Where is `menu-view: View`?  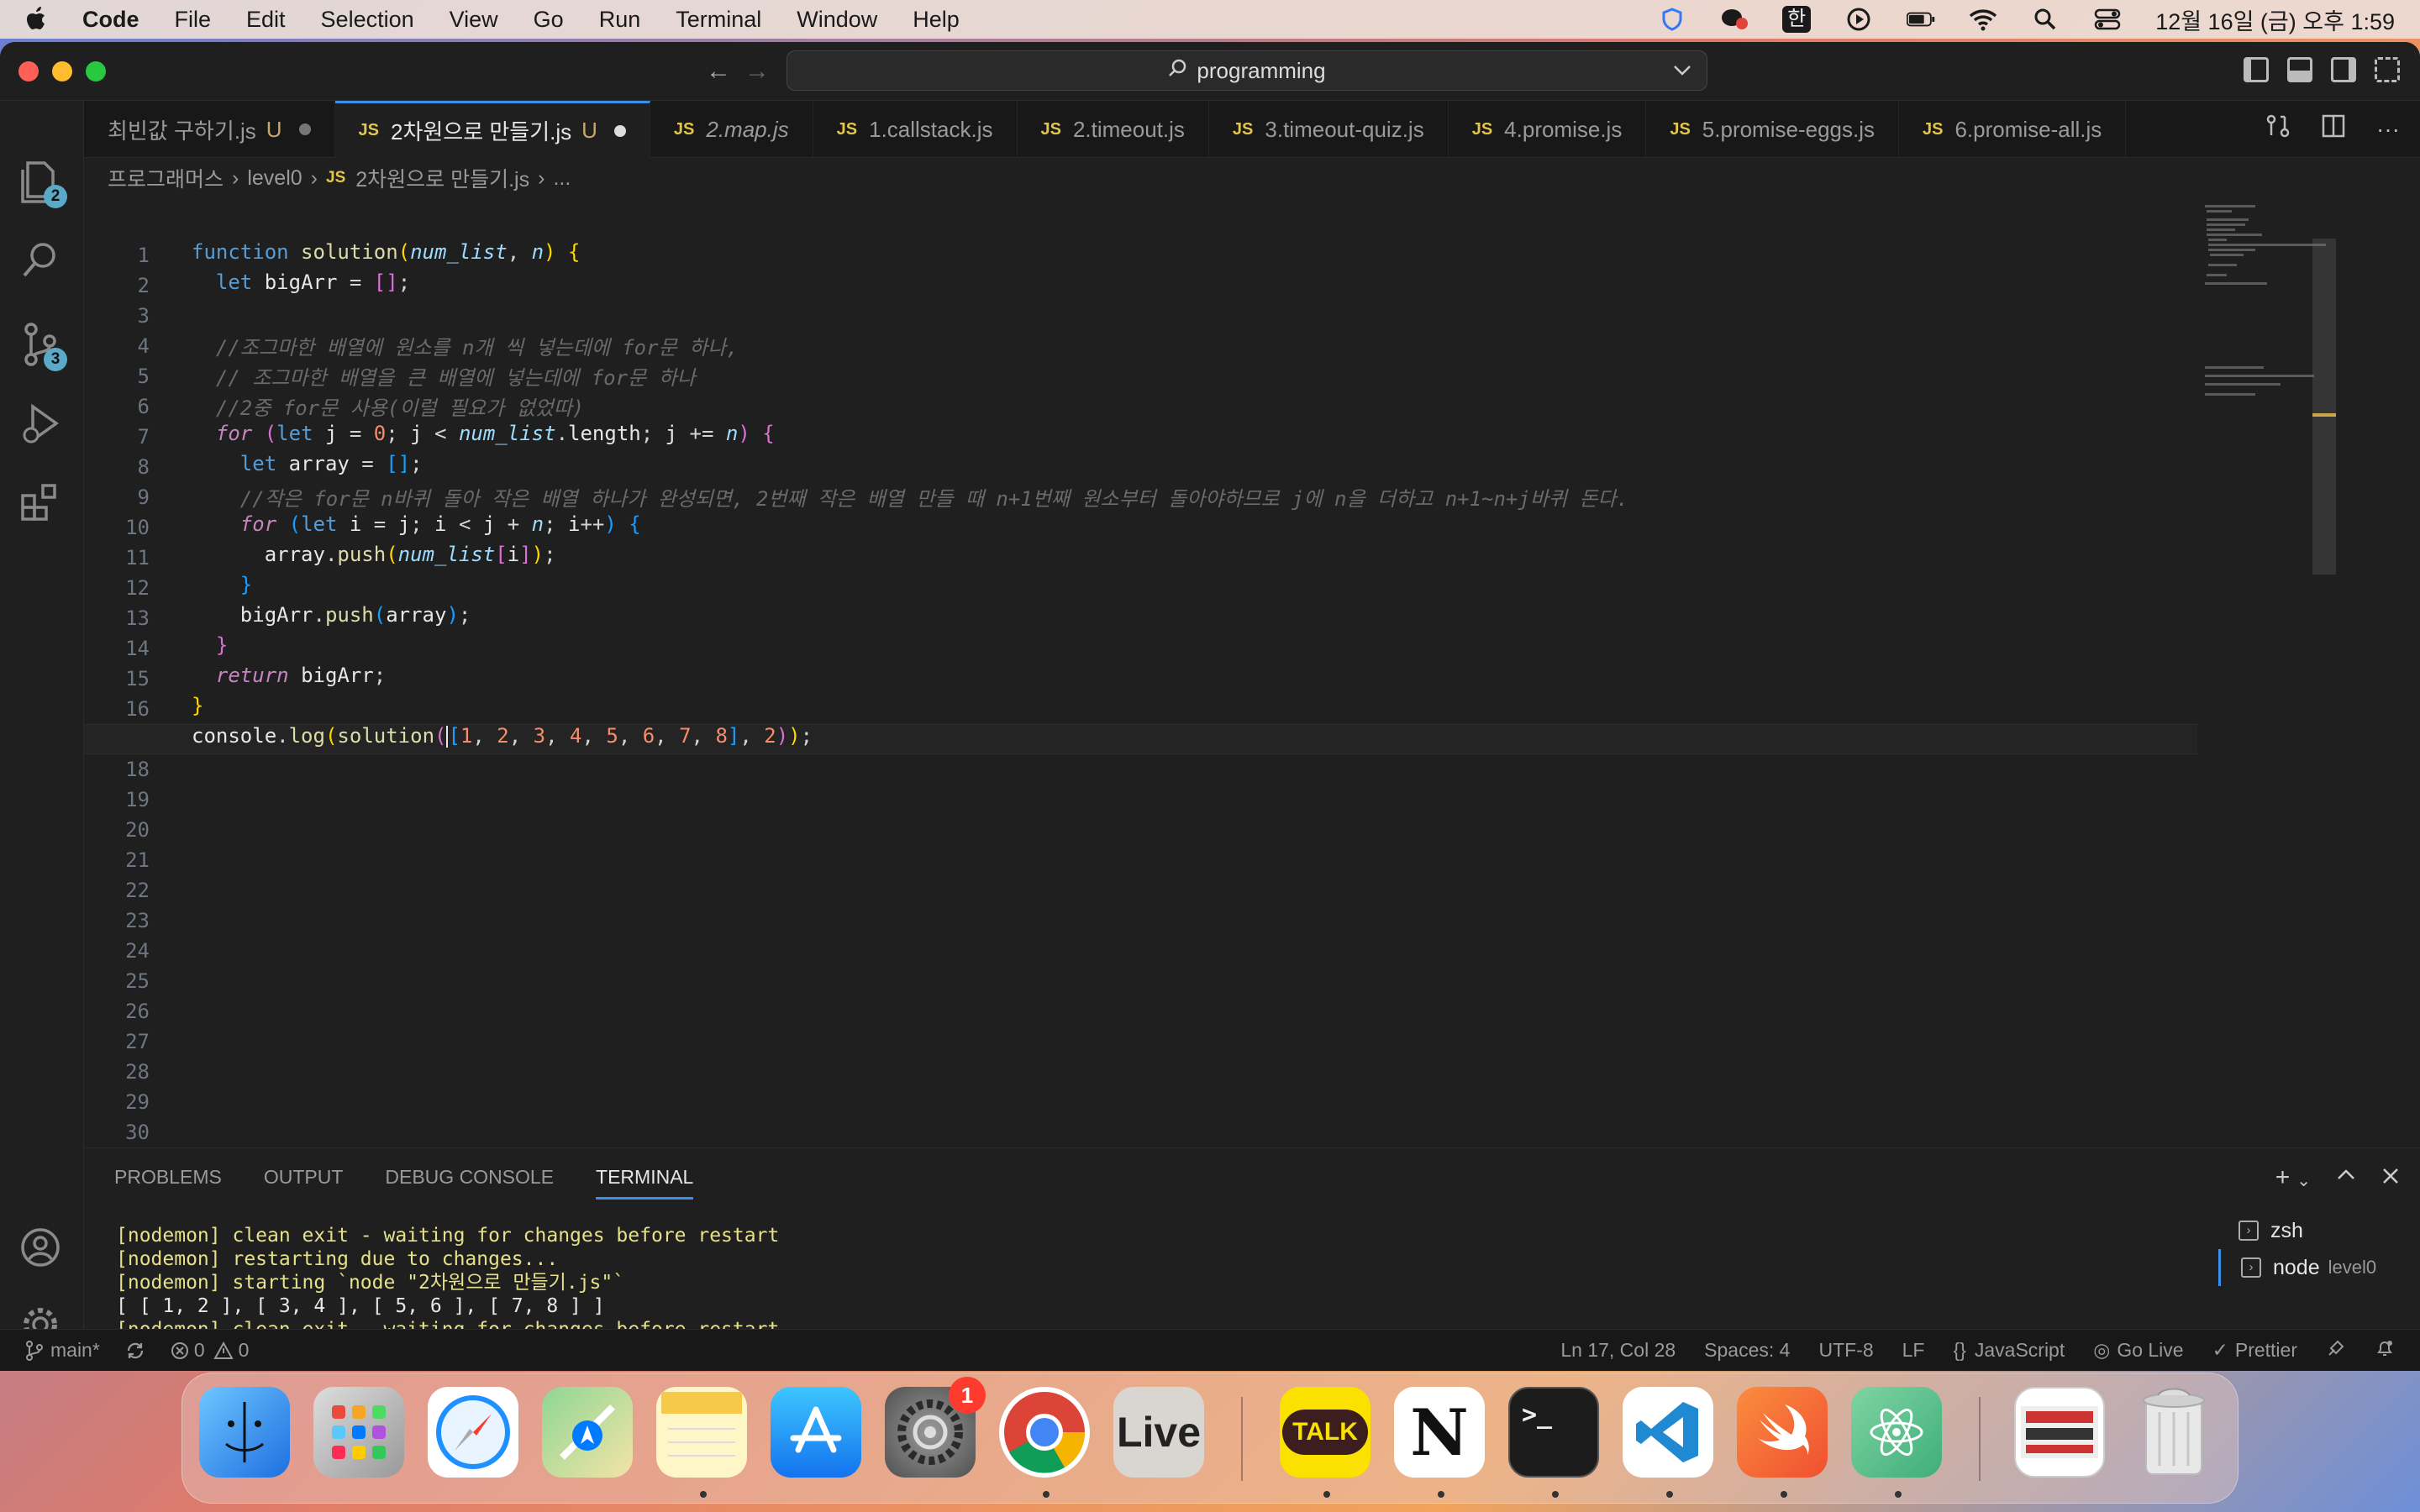
menu-view: View is located at coordinates (474, 20).